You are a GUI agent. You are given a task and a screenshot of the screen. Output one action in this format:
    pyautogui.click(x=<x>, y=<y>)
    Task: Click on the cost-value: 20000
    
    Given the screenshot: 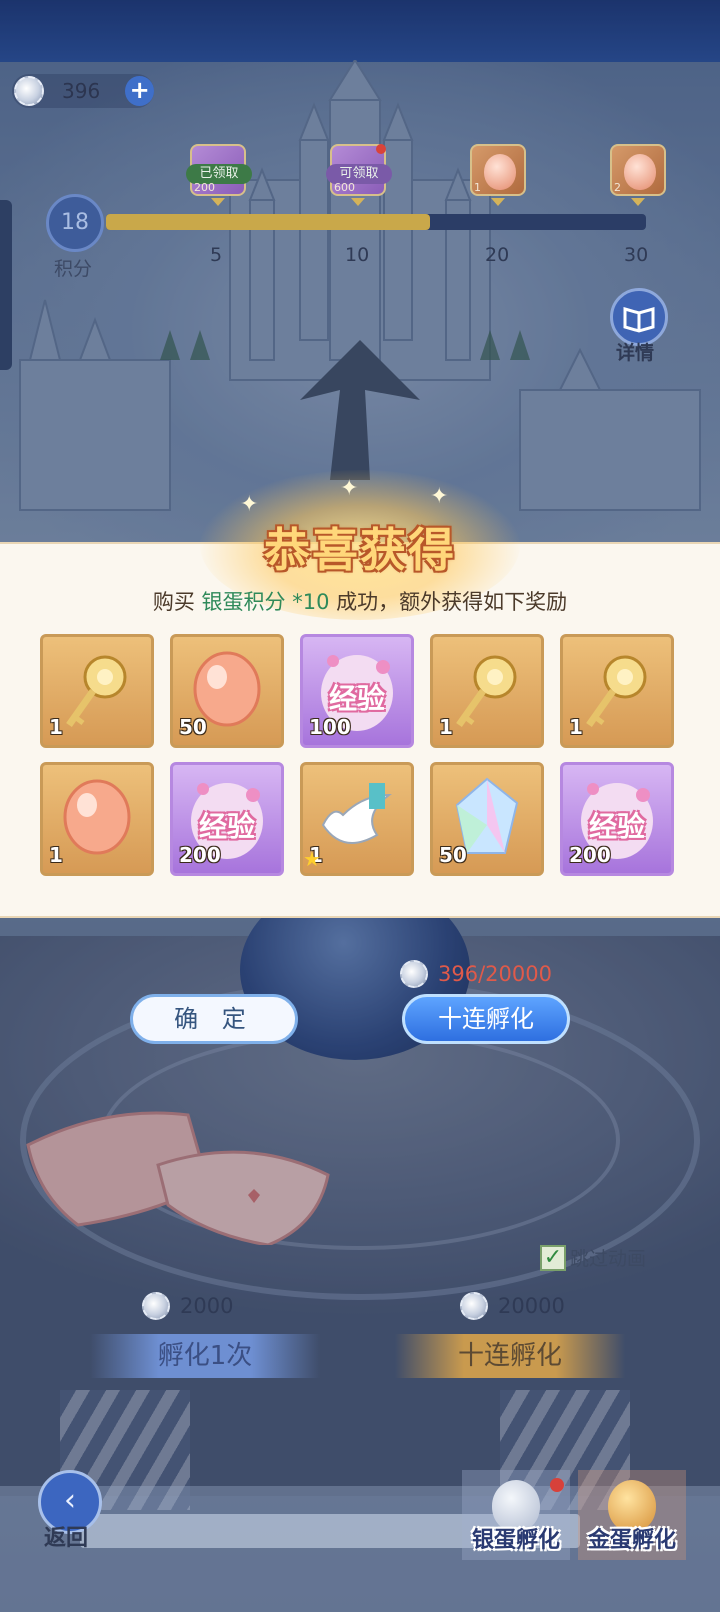 What is the action you would take?
    pyautogui.click(x=531, y=1306)
    